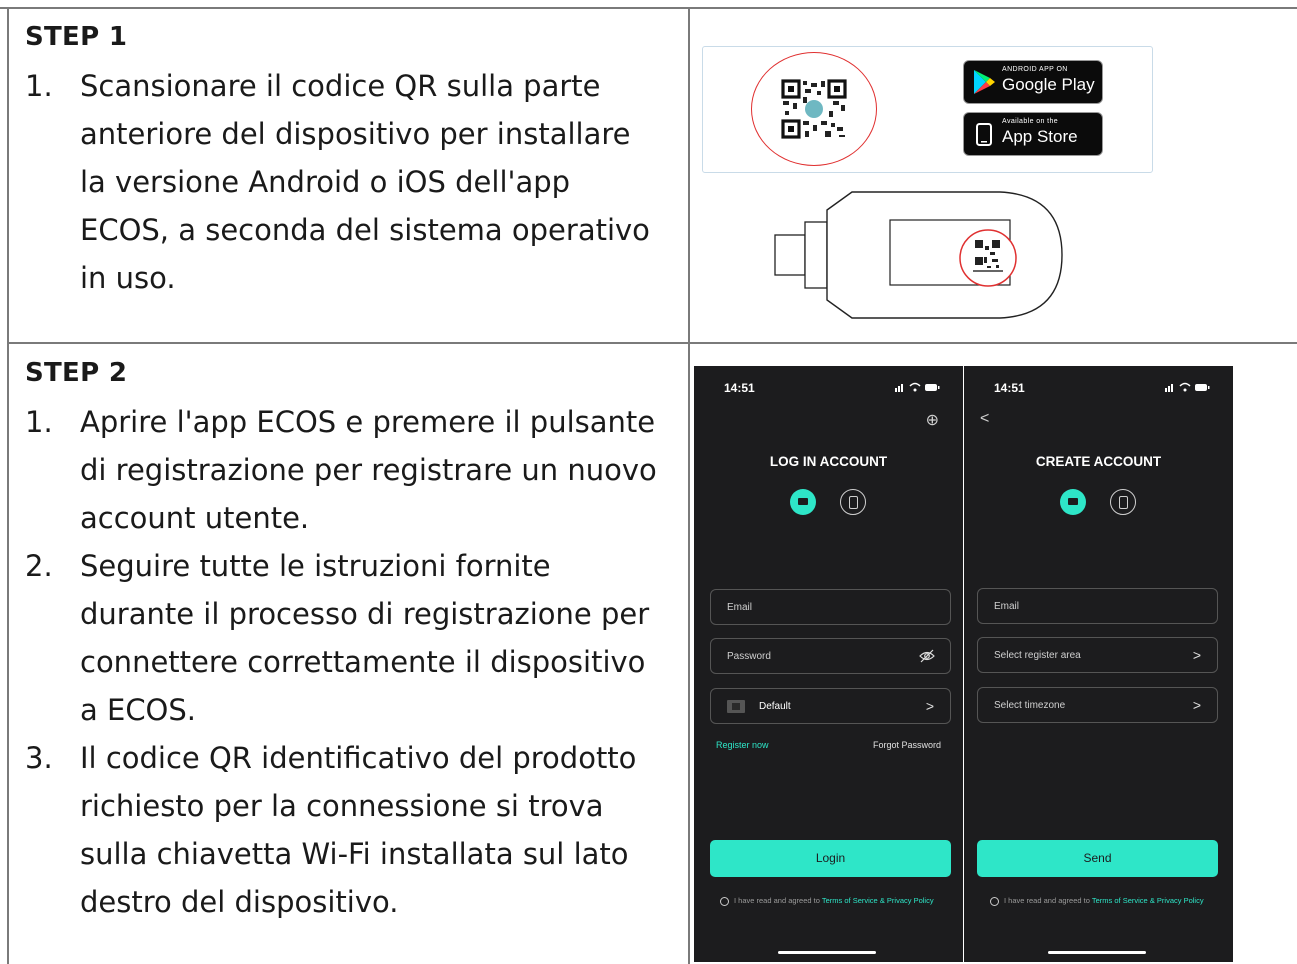 The height and width of the screenshot is (964, 1297). I want to click on password-field: Password, so click(830, 656).